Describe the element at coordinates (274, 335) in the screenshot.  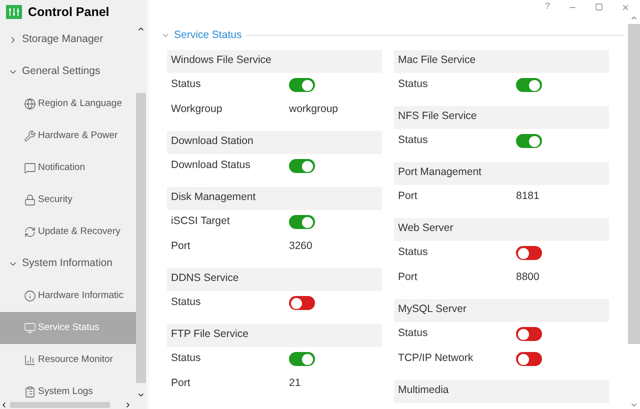
I see `group-header: FTP File Service` at that location.